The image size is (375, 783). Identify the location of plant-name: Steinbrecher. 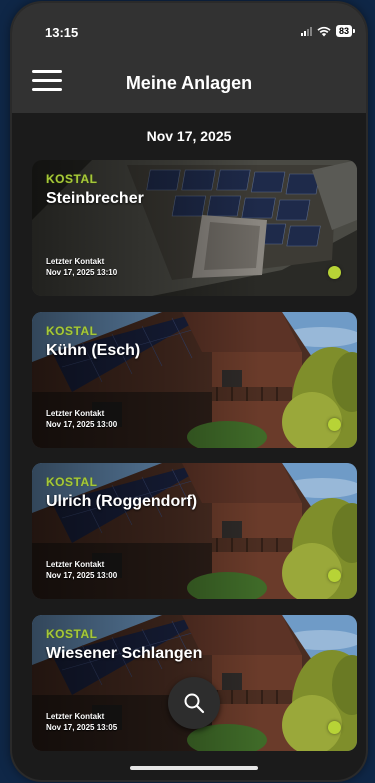
(95, 198).